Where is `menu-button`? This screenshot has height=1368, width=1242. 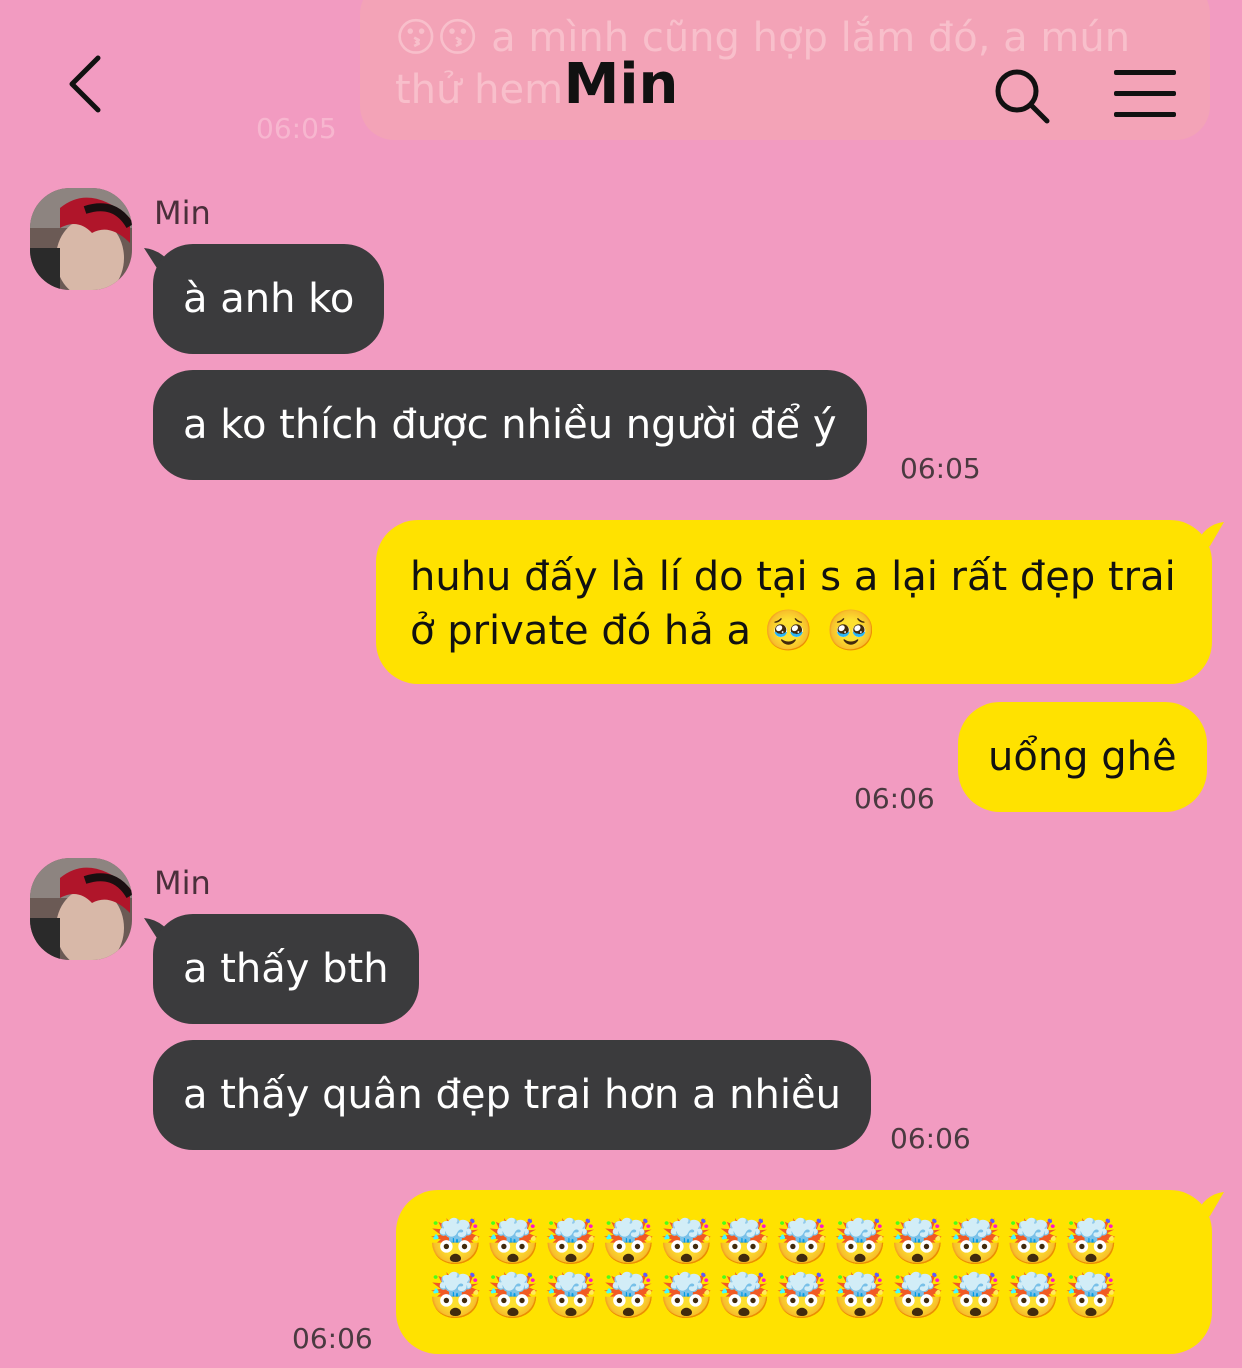
menu-button is located at coordinates (1146, 94).